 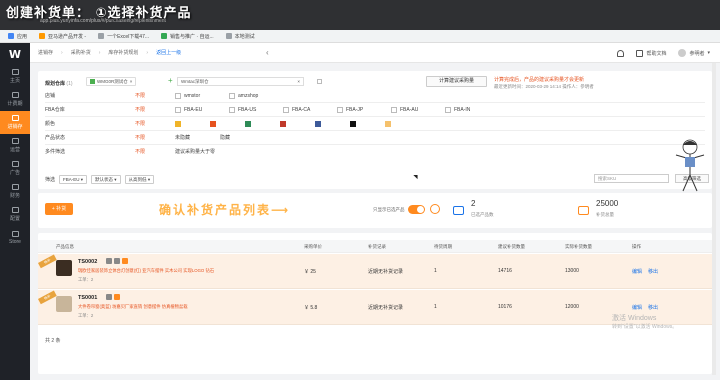 I want to click on chevron-left-icon: ‹, so click(x=267, y=52).